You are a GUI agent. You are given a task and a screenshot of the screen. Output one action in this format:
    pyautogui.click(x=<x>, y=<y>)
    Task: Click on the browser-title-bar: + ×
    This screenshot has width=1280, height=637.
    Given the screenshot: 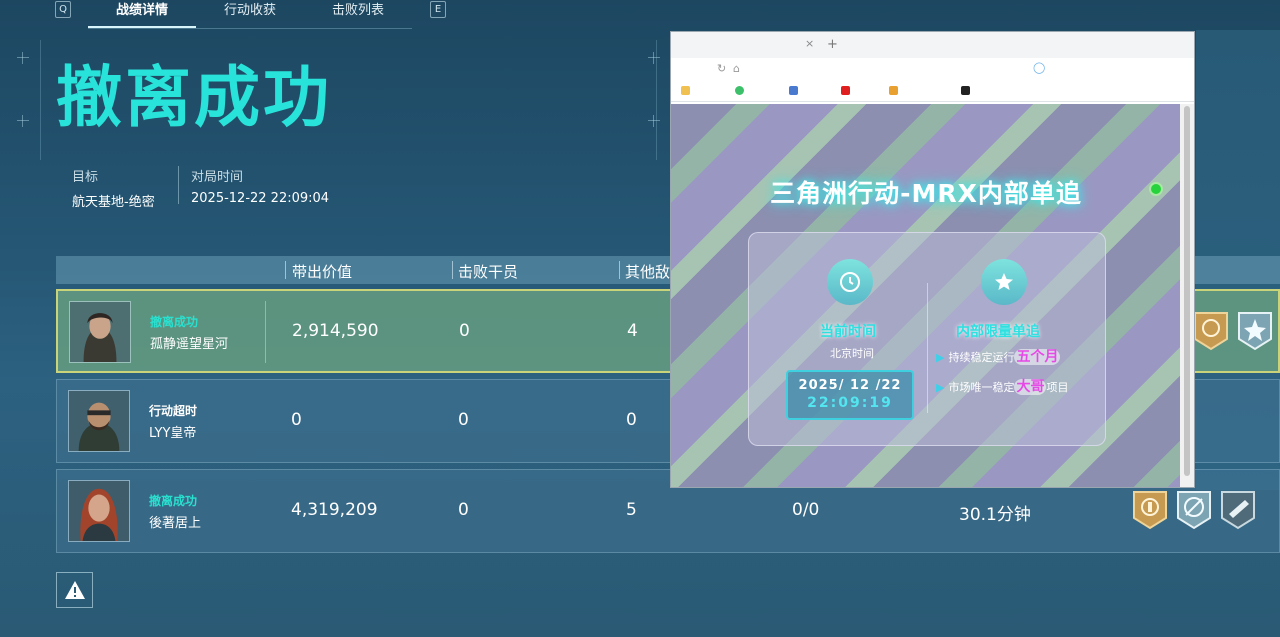 What is the action you would take?
    pyautogui.click(x=932, y=45)
    